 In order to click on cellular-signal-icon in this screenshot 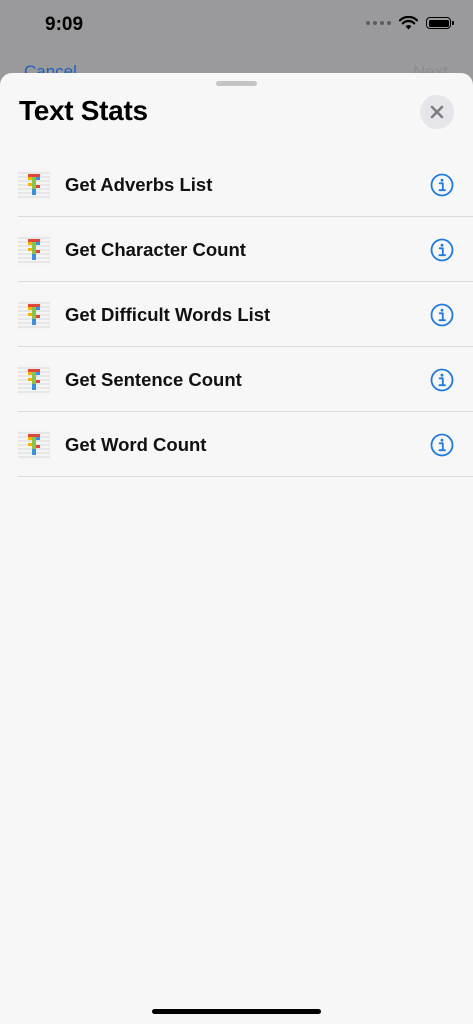, I will do `click(378, 23)`.